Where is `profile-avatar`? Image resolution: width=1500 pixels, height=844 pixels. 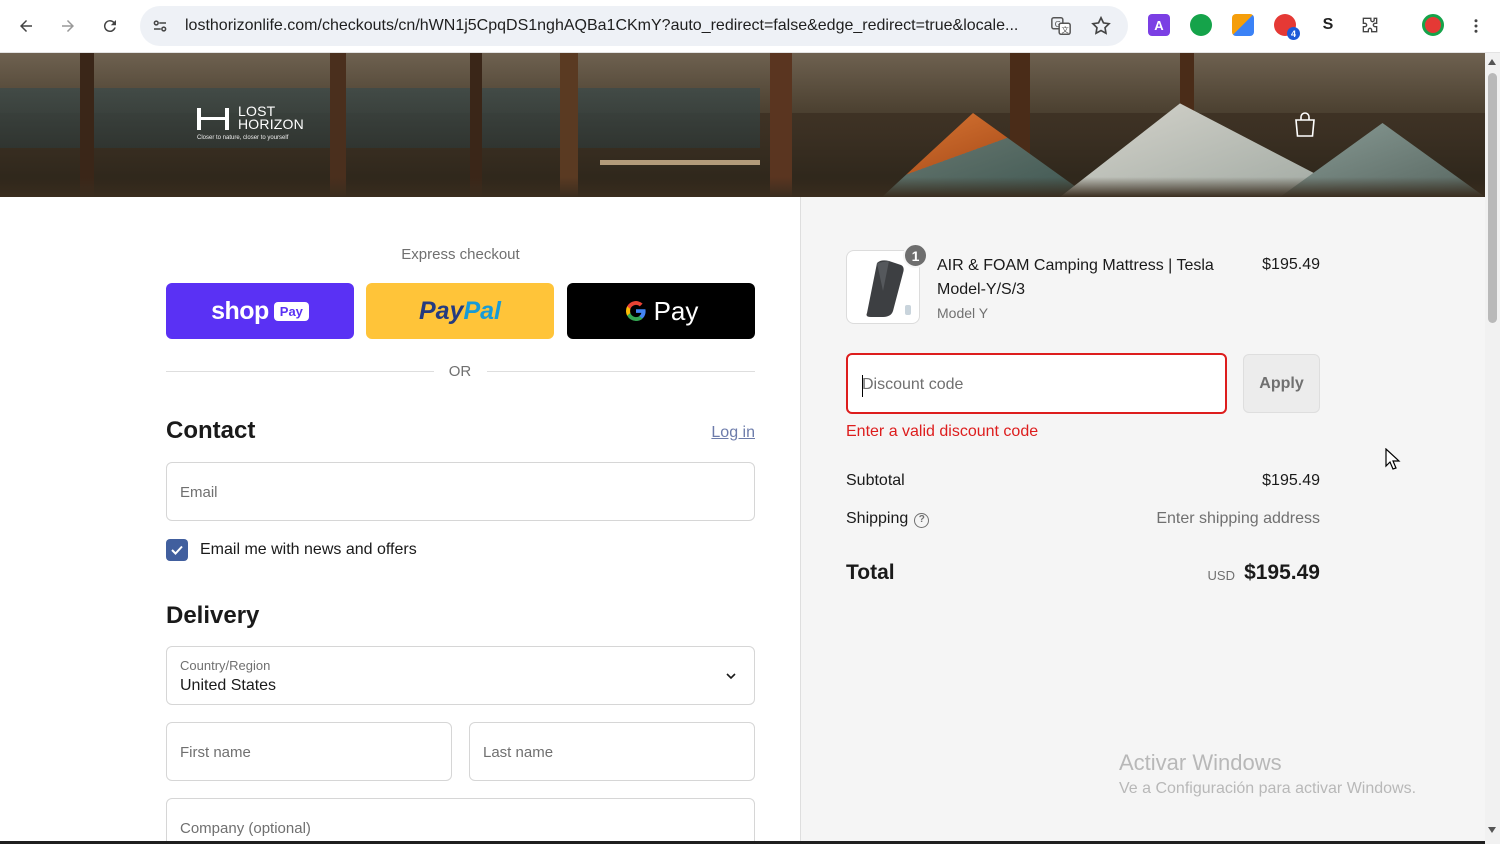
profile-avatar is located at coordinates (1433, 25).